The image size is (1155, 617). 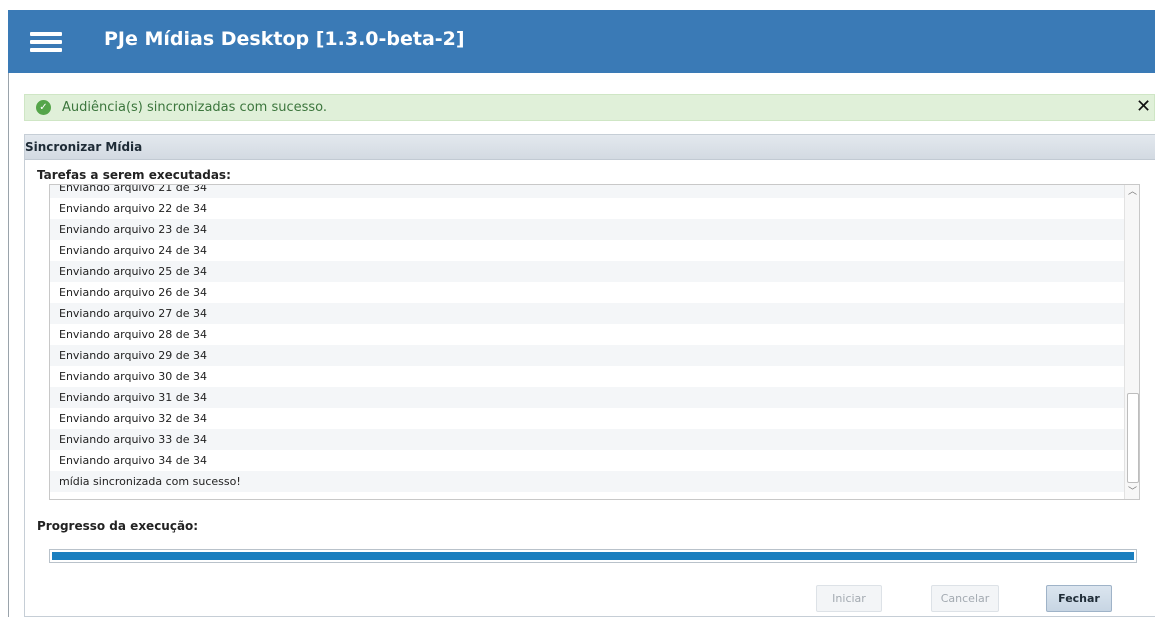 What do you see at coordinates (1133, 438) in the screenshot?
I see `scrollbar-thumb` at bounding box center [1133, 438].